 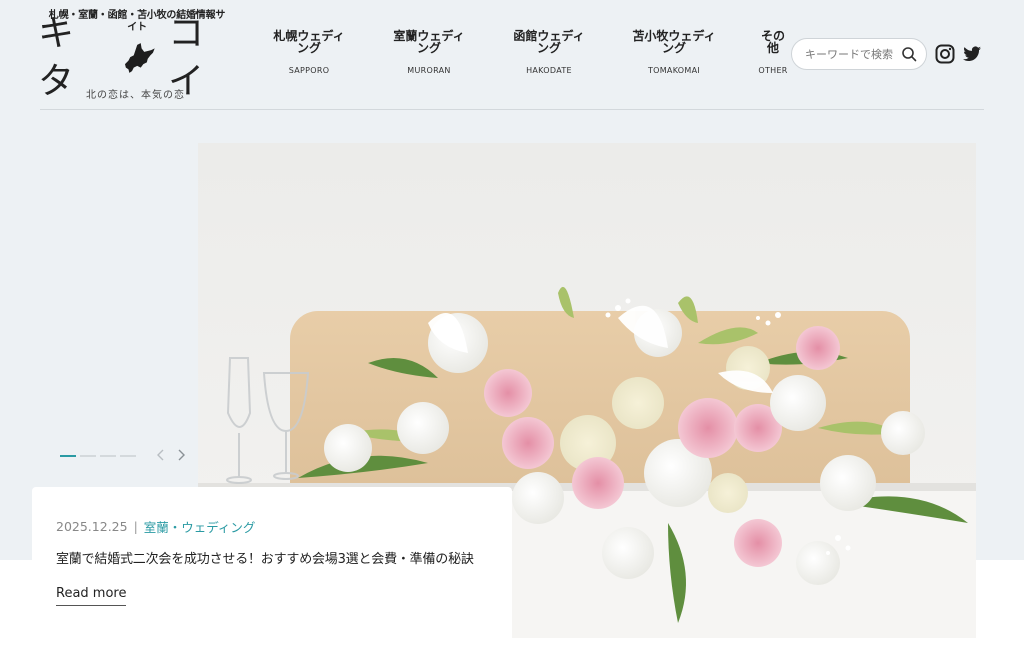 I want to click on read-more-link: Read more, so click(x=91, y=596).